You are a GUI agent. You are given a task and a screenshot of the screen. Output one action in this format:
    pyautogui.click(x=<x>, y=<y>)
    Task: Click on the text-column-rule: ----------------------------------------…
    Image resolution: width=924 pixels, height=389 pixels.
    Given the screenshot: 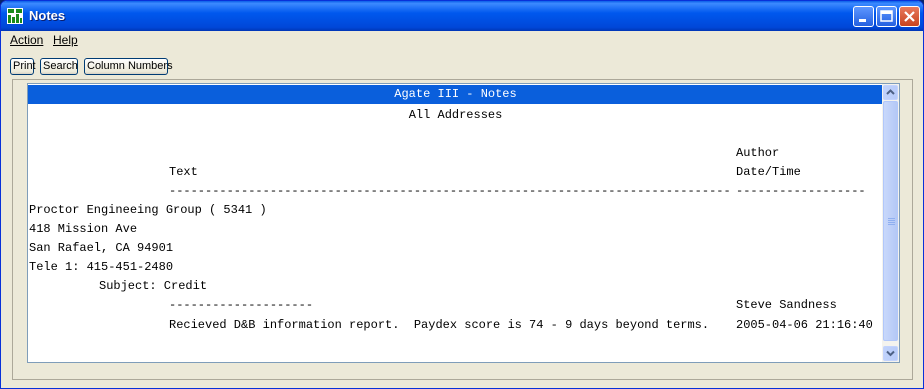 What is the action you would take?
    pyautogui.click(x=449, y=191)
    